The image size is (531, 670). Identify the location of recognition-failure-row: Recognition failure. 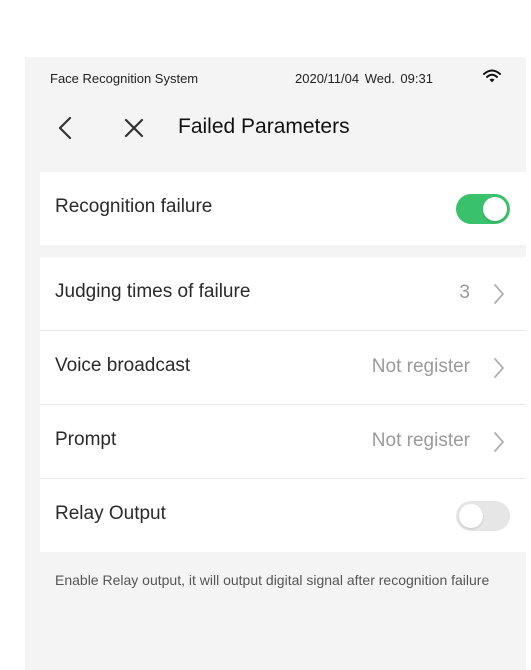
(283, 208).